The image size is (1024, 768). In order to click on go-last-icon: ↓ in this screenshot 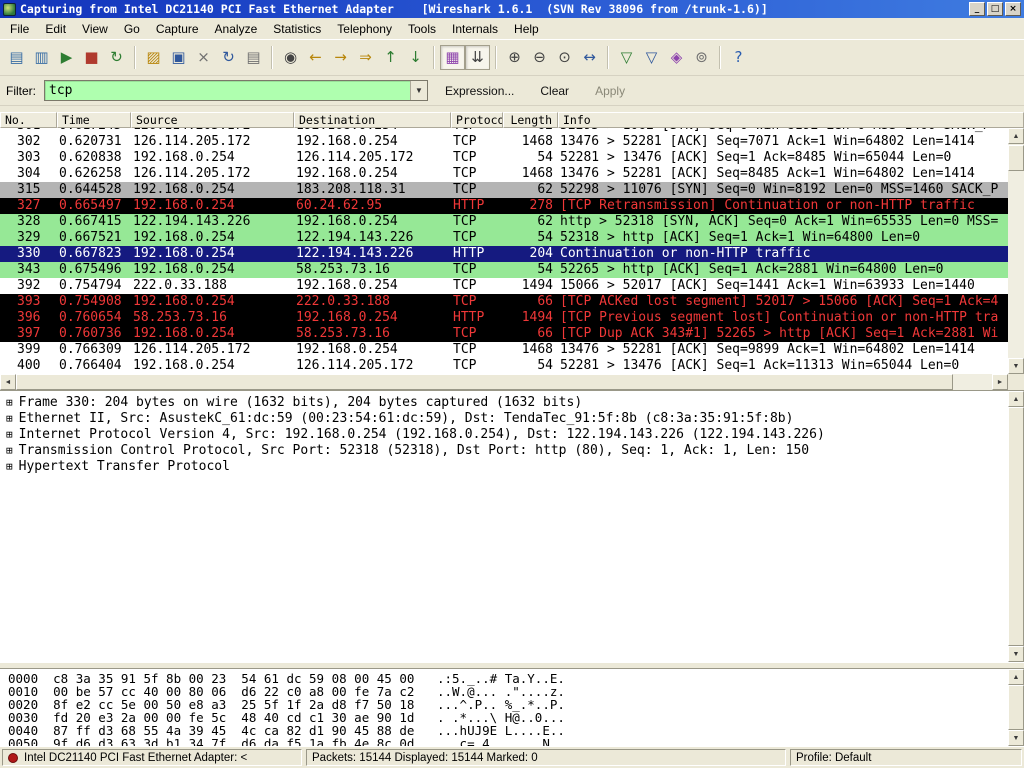, I will do `click(415, 57)`.